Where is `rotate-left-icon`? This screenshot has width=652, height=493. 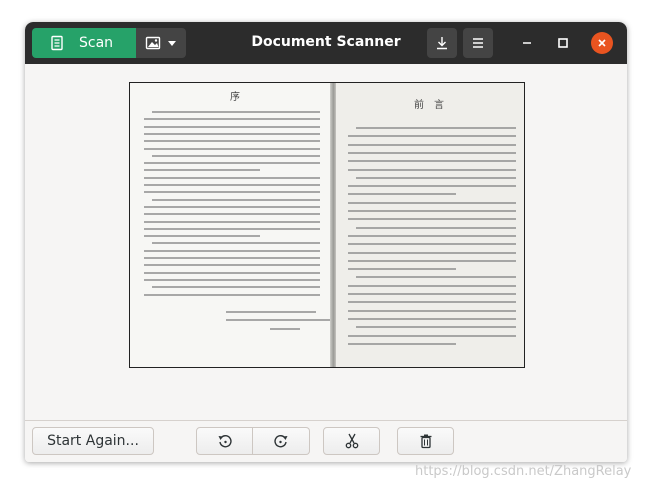
rotate-left-icon is located at coordinates (225, 441).